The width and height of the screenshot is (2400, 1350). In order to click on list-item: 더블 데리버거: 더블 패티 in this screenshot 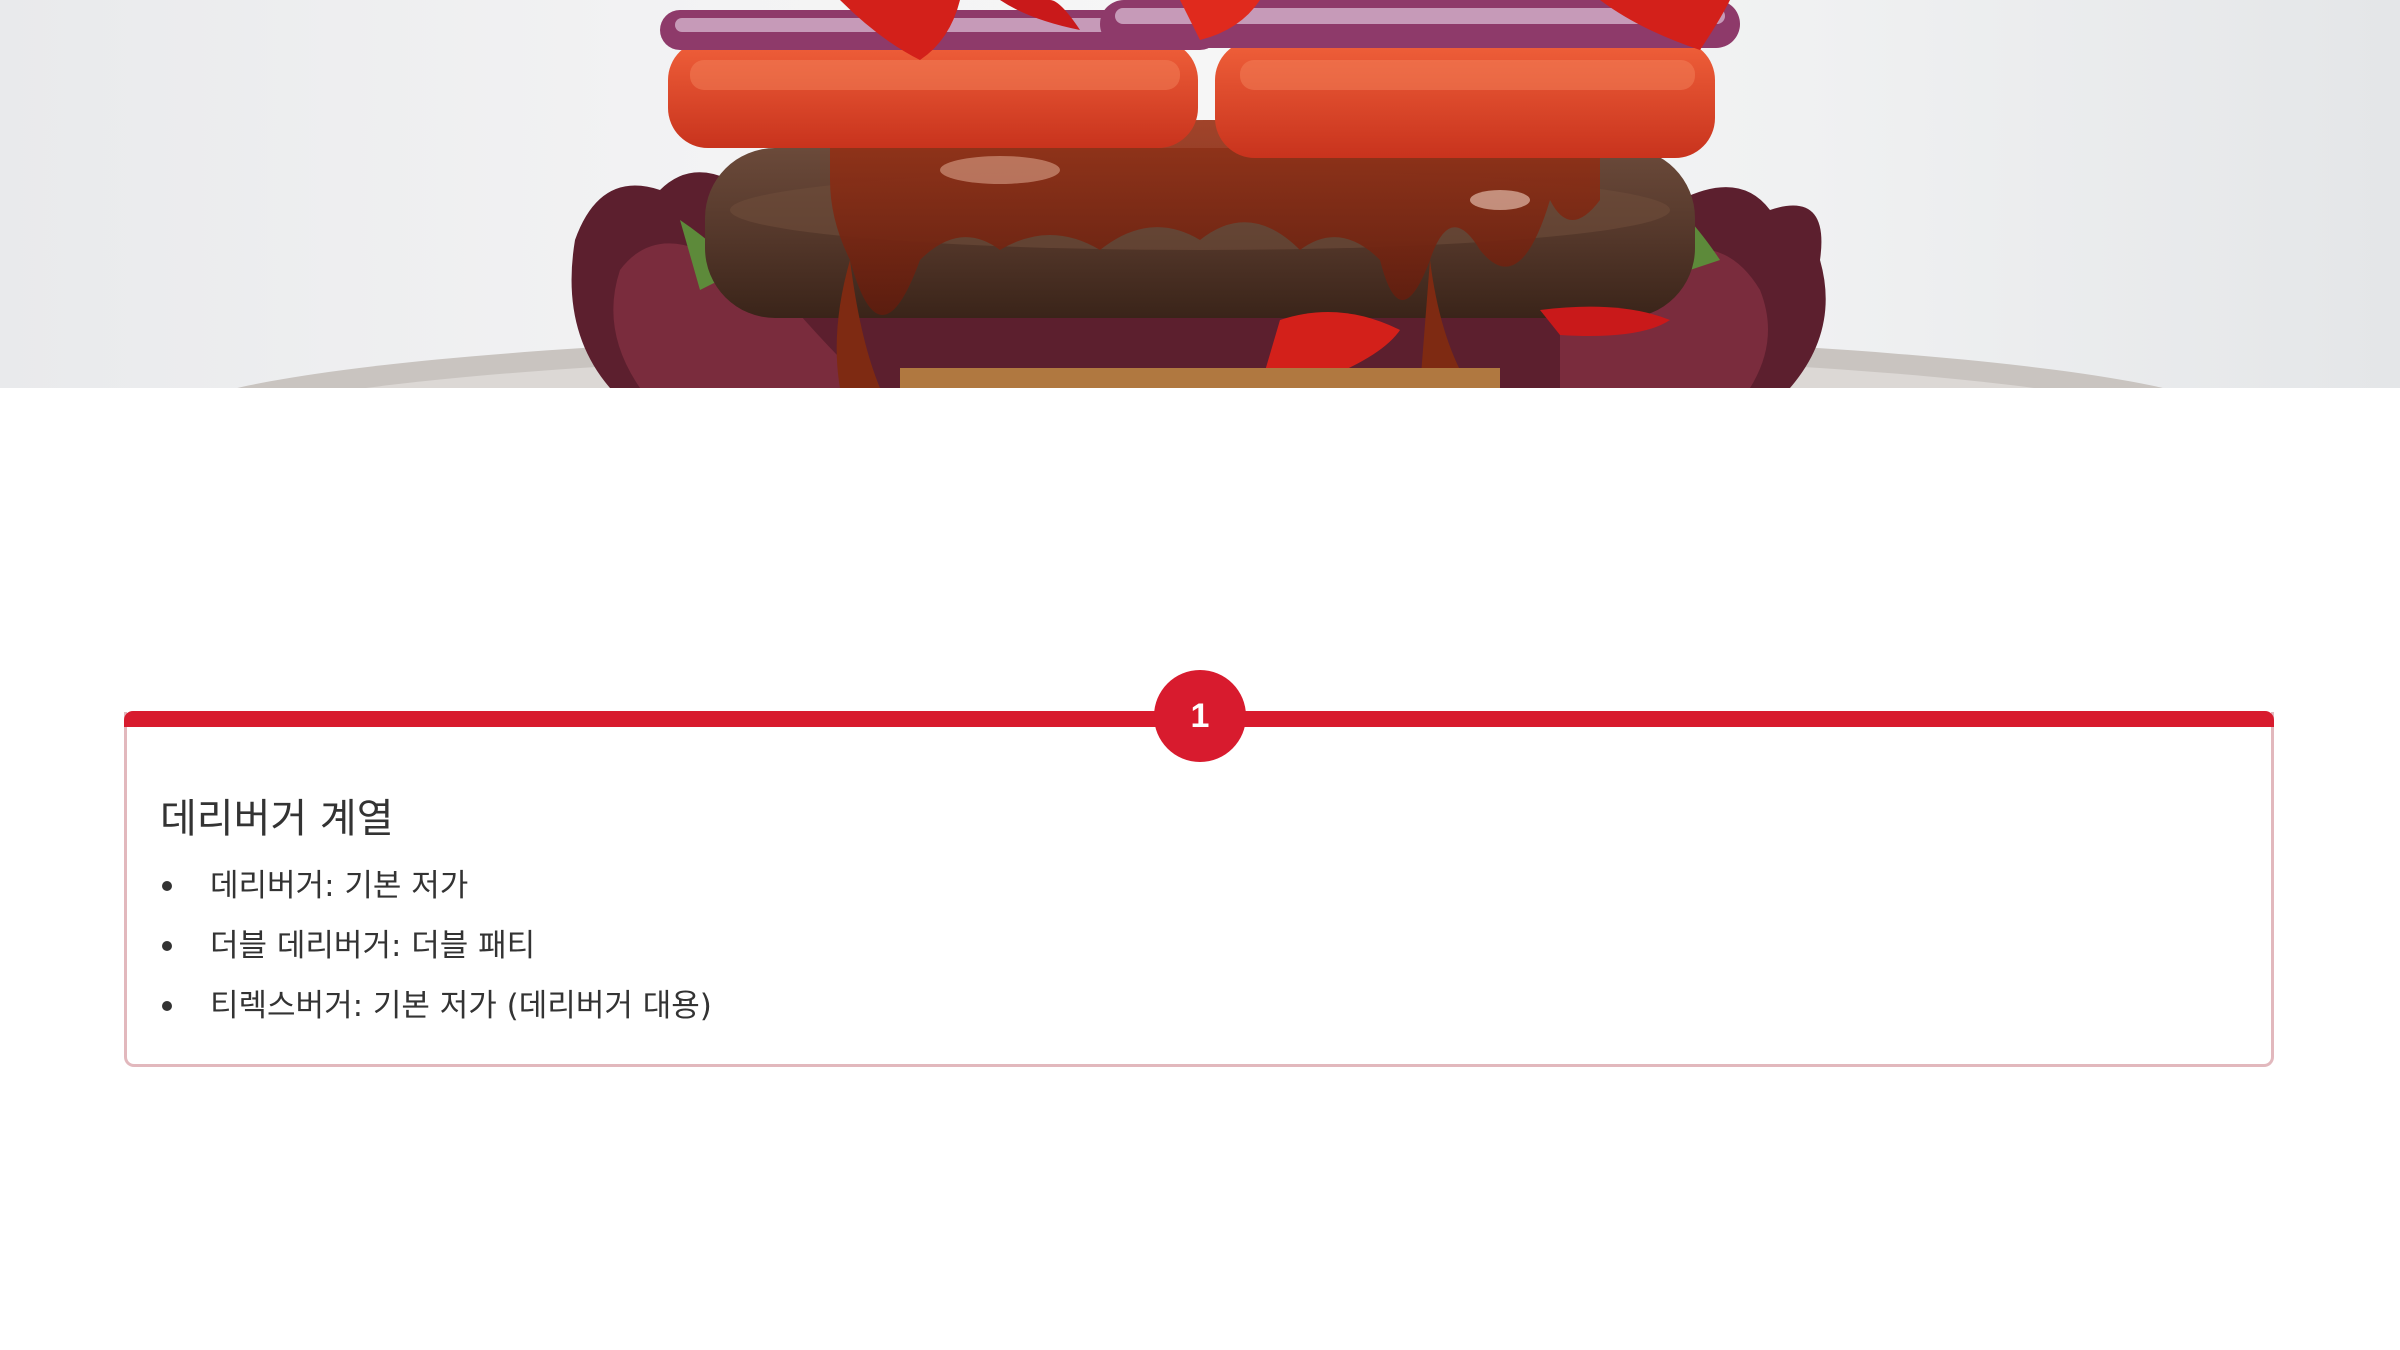, I will do `click(436, 952)`.